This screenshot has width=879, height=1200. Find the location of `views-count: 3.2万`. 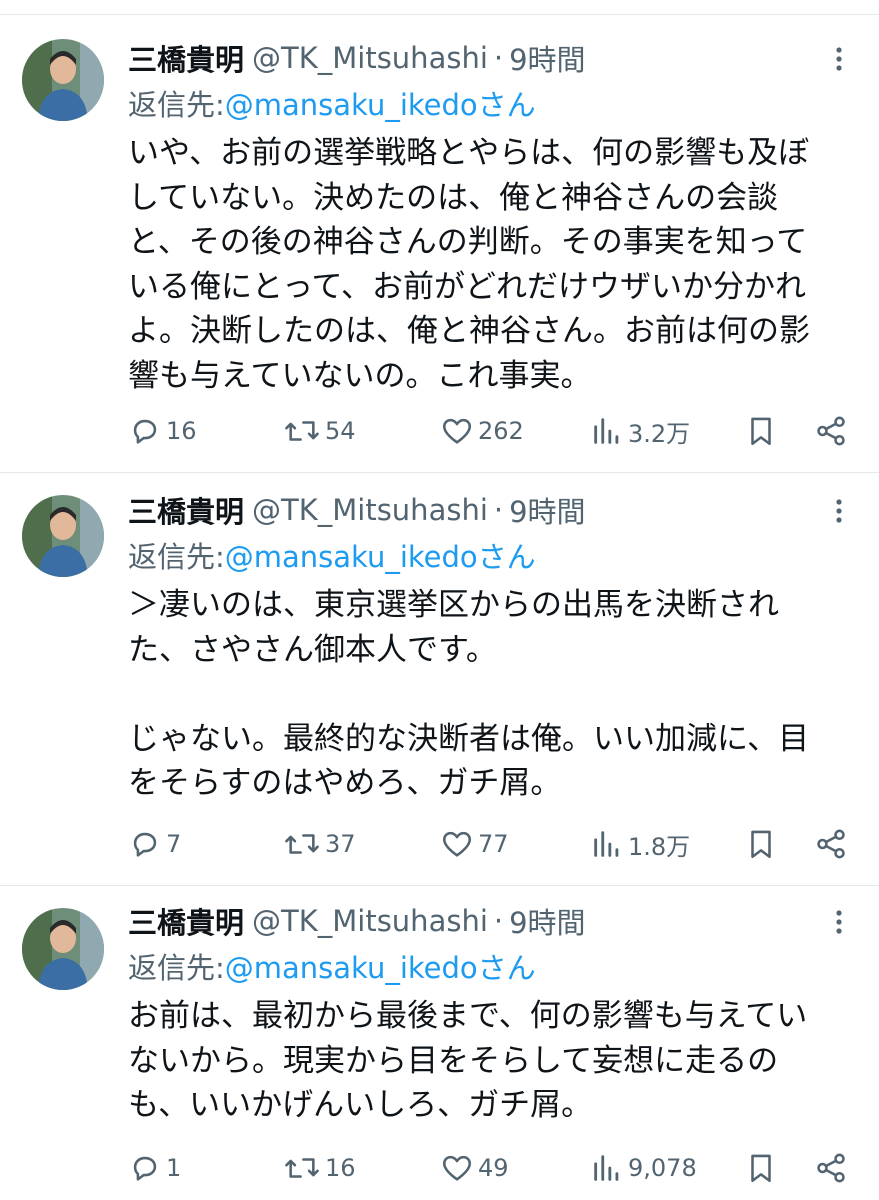

views-count: 3.2万 is located at coordinates (659, 433).